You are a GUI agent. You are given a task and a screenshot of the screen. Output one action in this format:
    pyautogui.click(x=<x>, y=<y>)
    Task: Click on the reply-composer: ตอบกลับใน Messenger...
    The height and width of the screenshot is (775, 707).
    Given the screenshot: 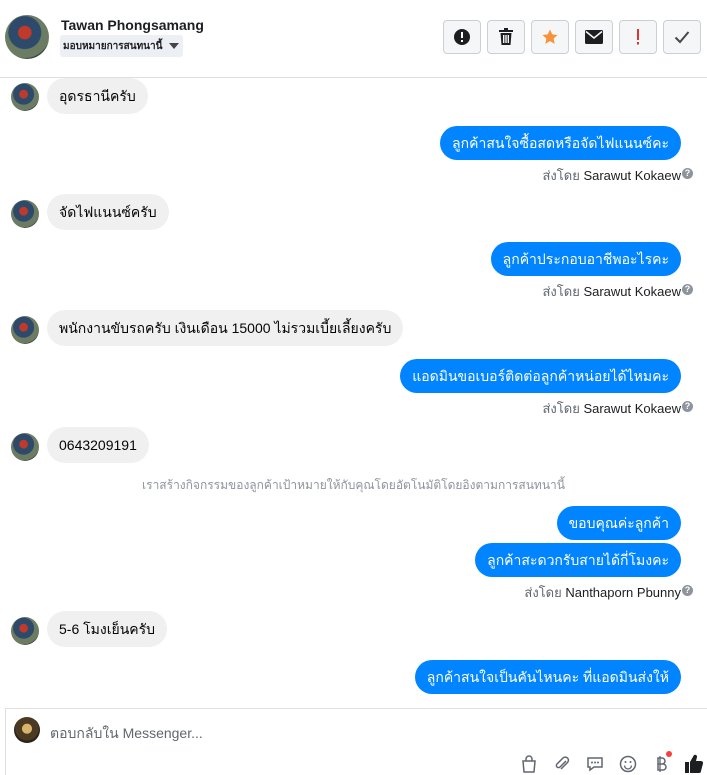 What is the action you would take?
    pyautogui.click(x=356, y=741)
    